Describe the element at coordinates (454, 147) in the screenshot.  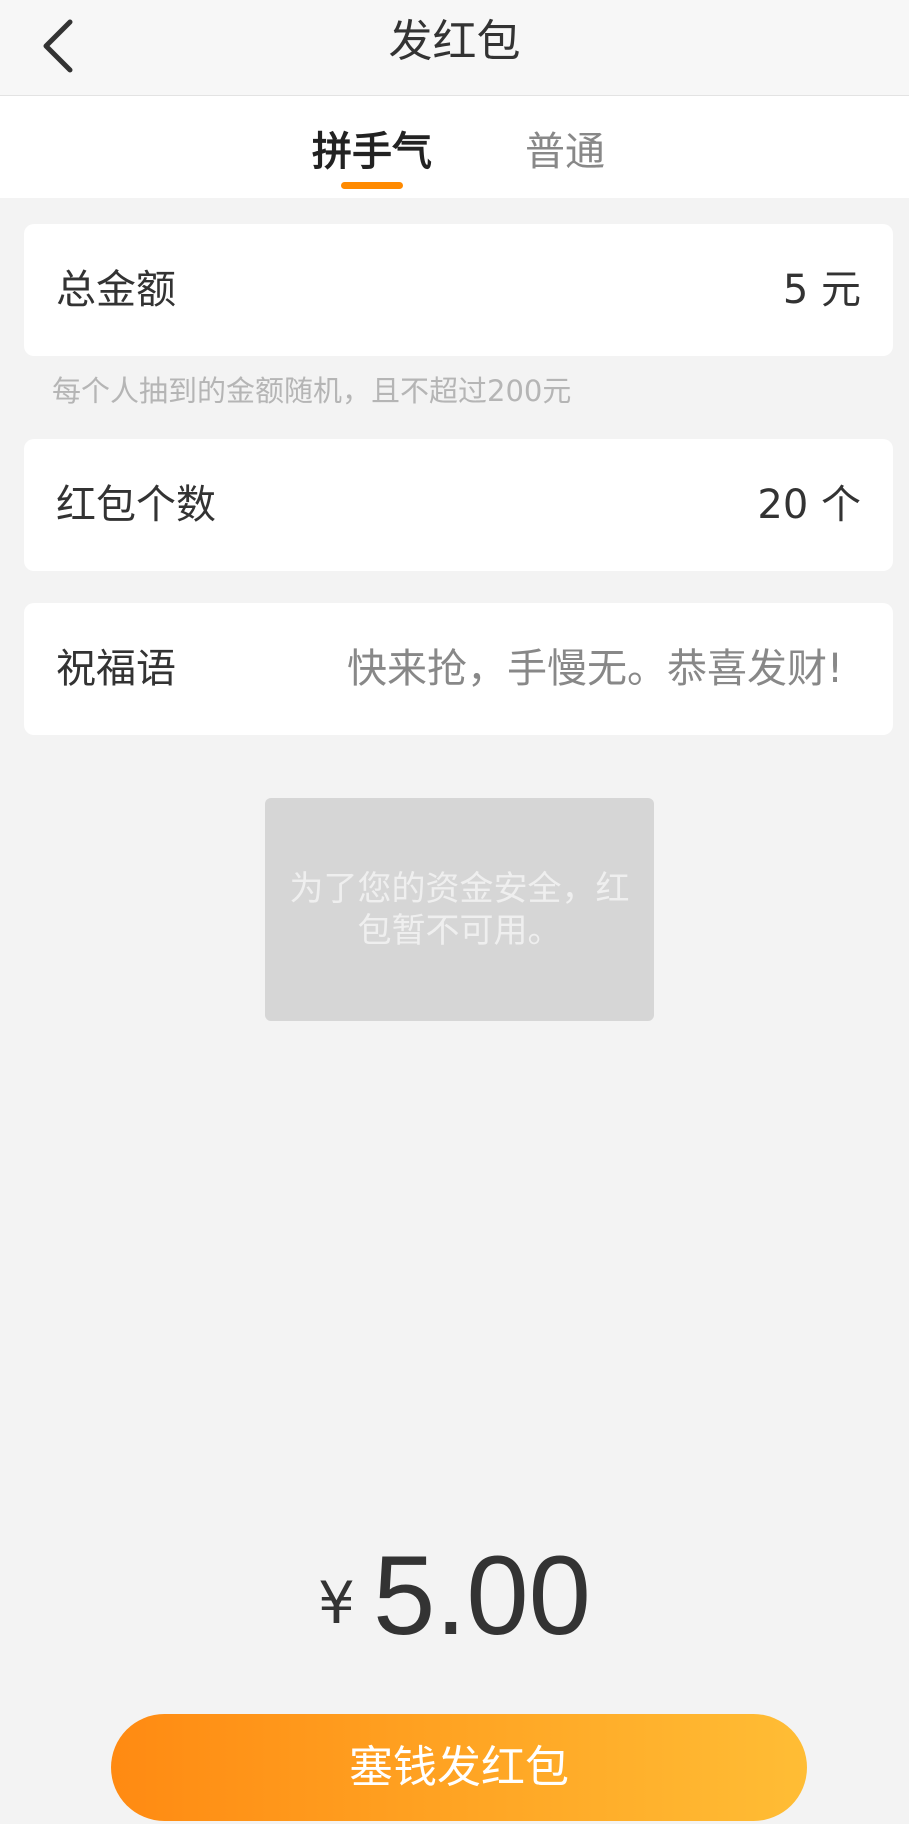
I see `tab-bar: 拼手气 普通` at that location.